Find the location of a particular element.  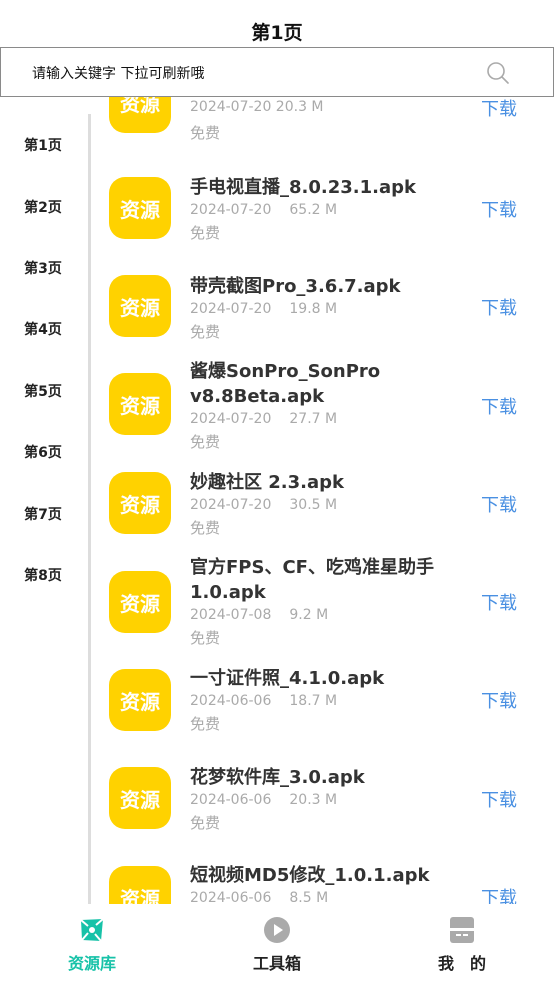

item-name: 酱爆SonPro_SonPro v8.8Beta.apk is located at coordinates (325, 384).